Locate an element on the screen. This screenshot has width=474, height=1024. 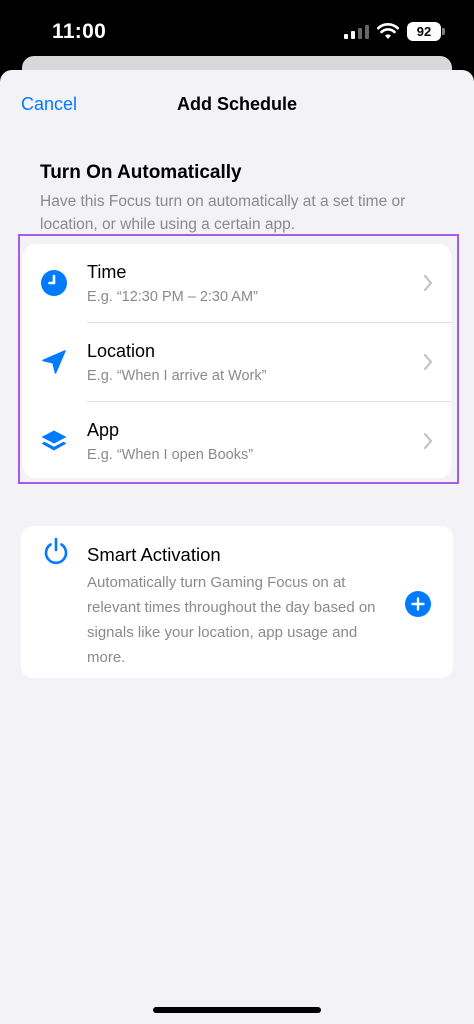
cellular-signal-icon is located at coordinates (356, 32).